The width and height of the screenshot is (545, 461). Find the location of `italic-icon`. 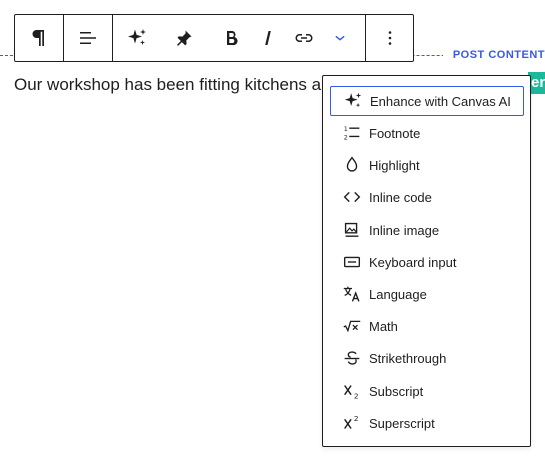

italic-icon is located at coordinates (268, 38).